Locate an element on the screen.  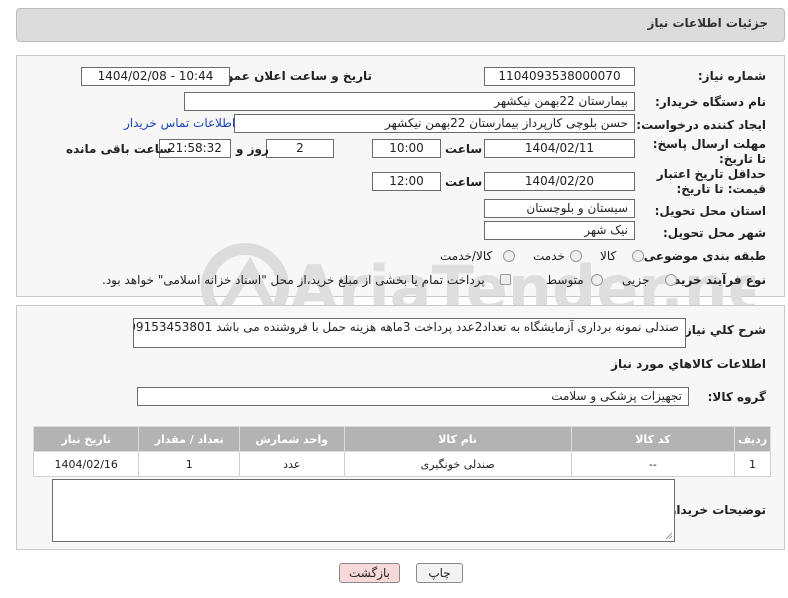
print-button: چاپ is located at coordinates (439, 573).